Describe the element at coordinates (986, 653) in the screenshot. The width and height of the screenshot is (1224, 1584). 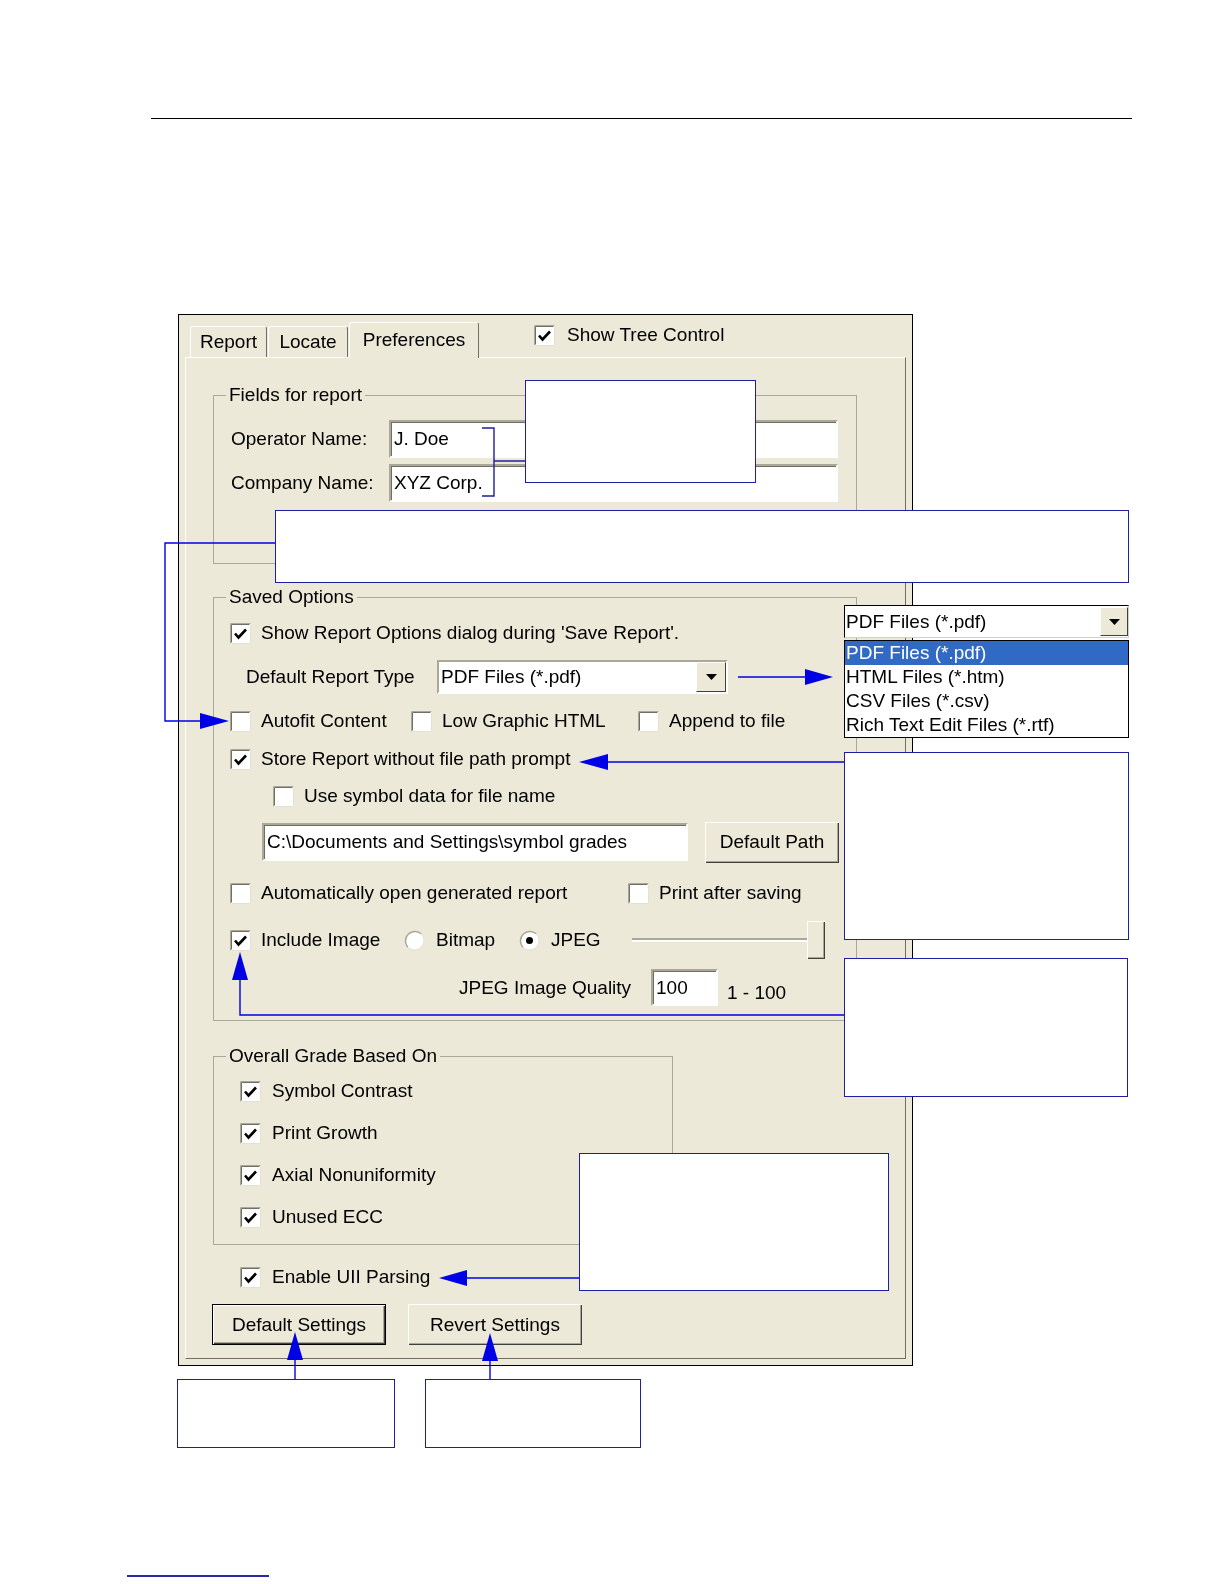
I see `list-option: PDF Files (*.pdf)` at that location.